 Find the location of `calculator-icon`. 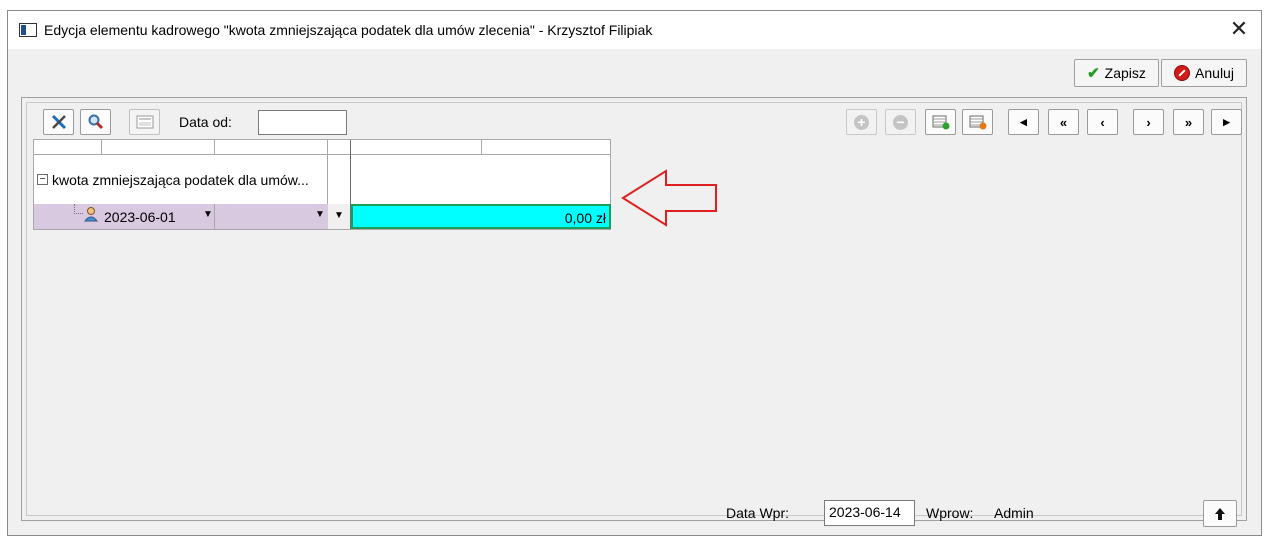

calculator-icon is located at coordinates (144, 122).